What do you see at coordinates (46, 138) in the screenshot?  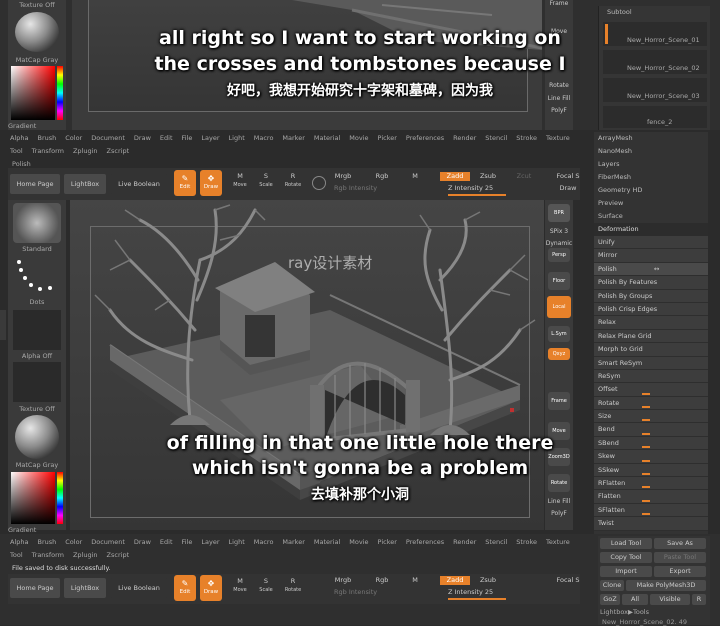 I see `menu-brush: Brush` at bounding box center [46, 138].